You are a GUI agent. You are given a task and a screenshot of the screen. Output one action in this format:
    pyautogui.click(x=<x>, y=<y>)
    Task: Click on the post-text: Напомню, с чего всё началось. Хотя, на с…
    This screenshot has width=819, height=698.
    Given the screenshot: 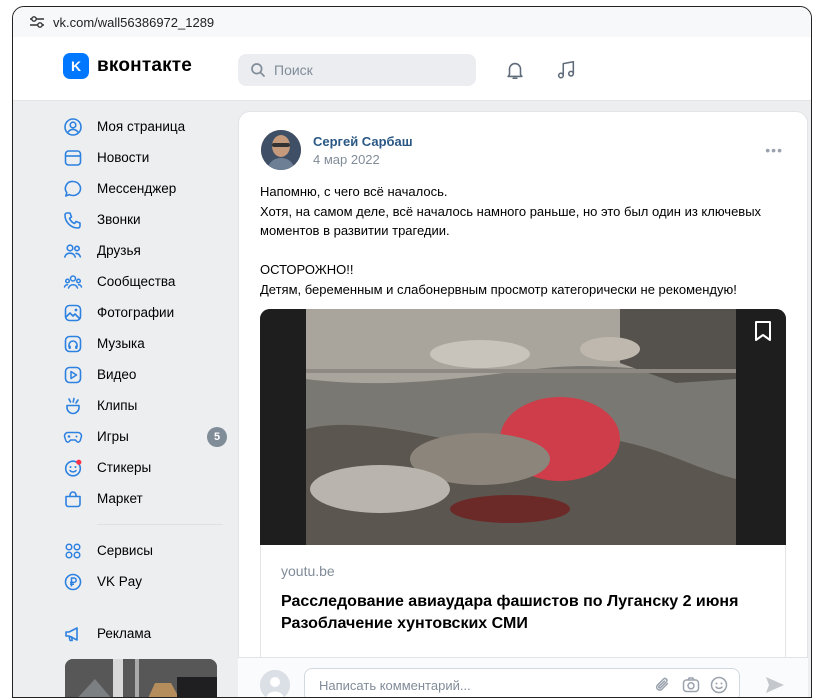 What is the action you would take?
    pyautogui.click(x=530, y=240)
    